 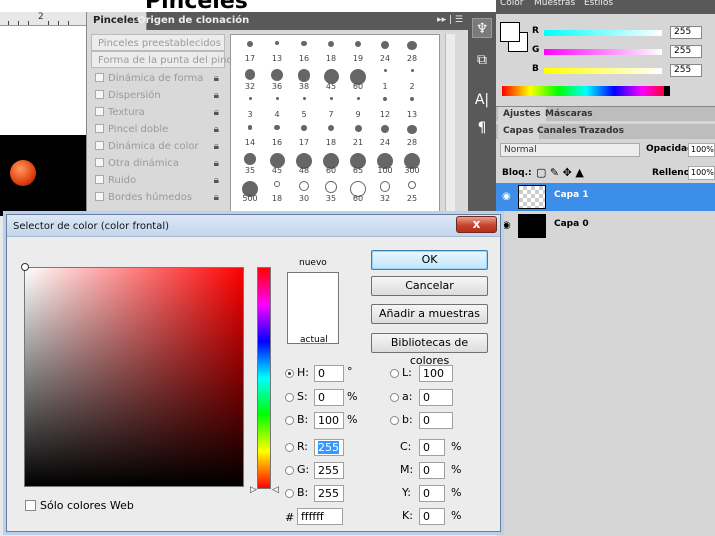 What do you see at coordinates (429, 260) in the screenshot?
I see `ok-button: OK` at bounding box center [429, 260].